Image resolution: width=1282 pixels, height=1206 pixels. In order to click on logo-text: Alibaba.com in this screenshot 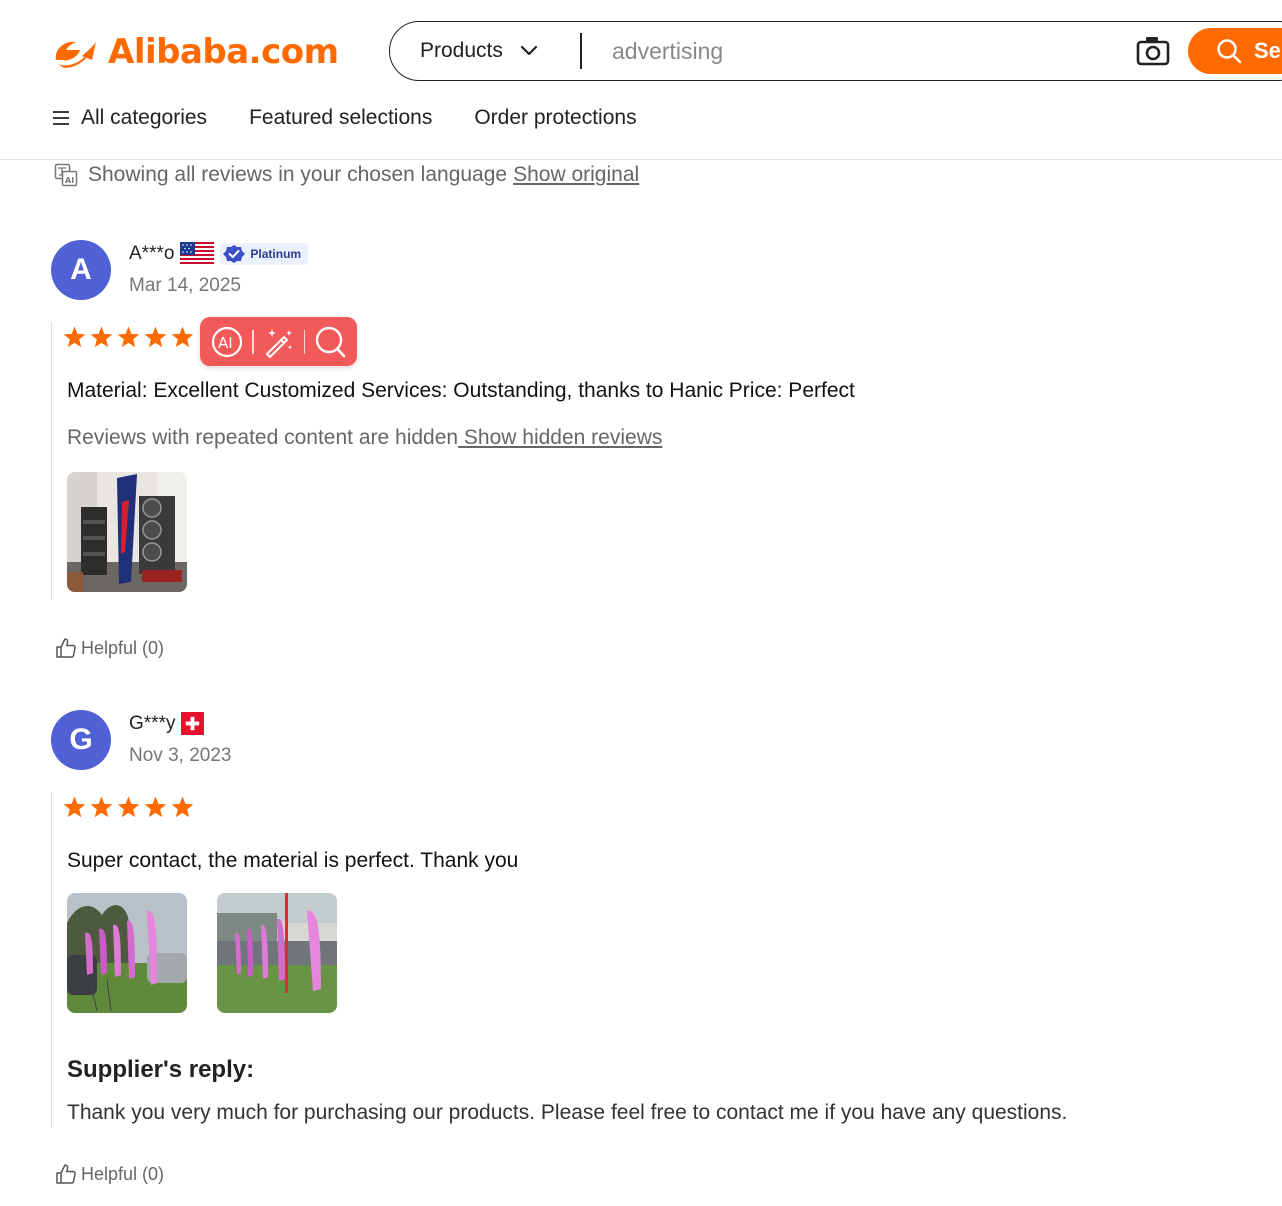, I will do `click(223, 52)`.